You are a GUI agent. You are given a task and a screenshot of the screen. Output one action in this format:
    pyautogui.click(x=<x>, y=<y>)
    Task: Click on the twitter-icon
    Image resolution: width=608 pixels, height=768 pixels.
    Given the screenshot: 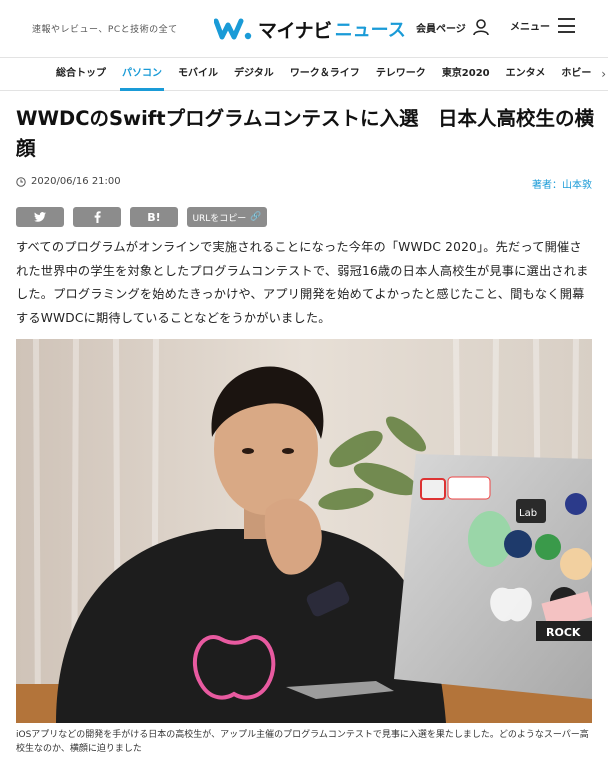 What is the action you would take?
    pyautogui.click(x=40, y=217)
    